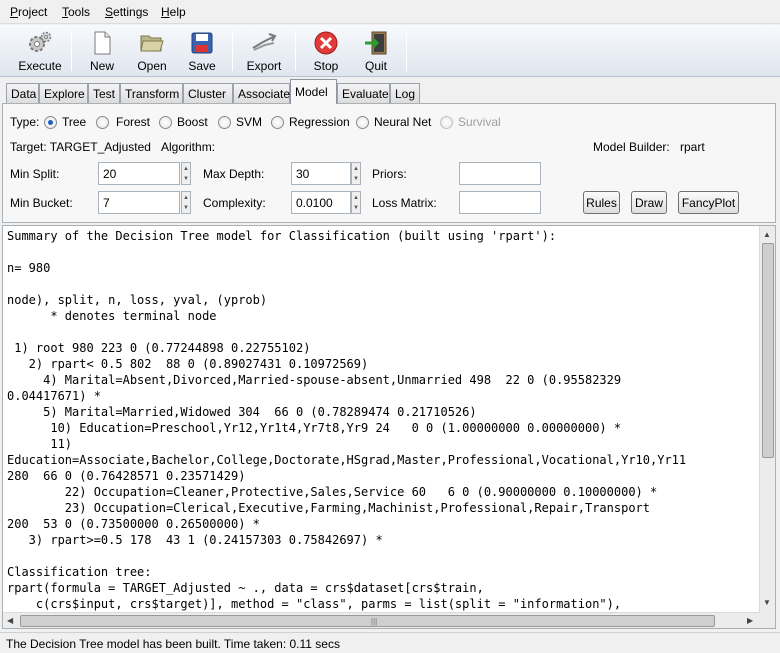 This screenshot has width=780, height=653. Describe the element at coordinates (767, 620) in the screenshot. I see `scroll-corner` at that location.